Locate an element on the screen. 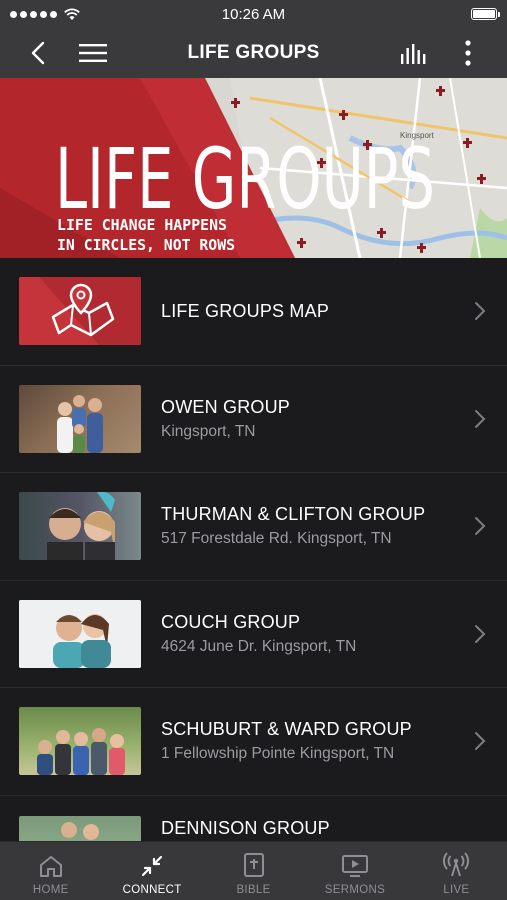  row-subtitle: Kingsport, TN is located at coordinates (208, 431).